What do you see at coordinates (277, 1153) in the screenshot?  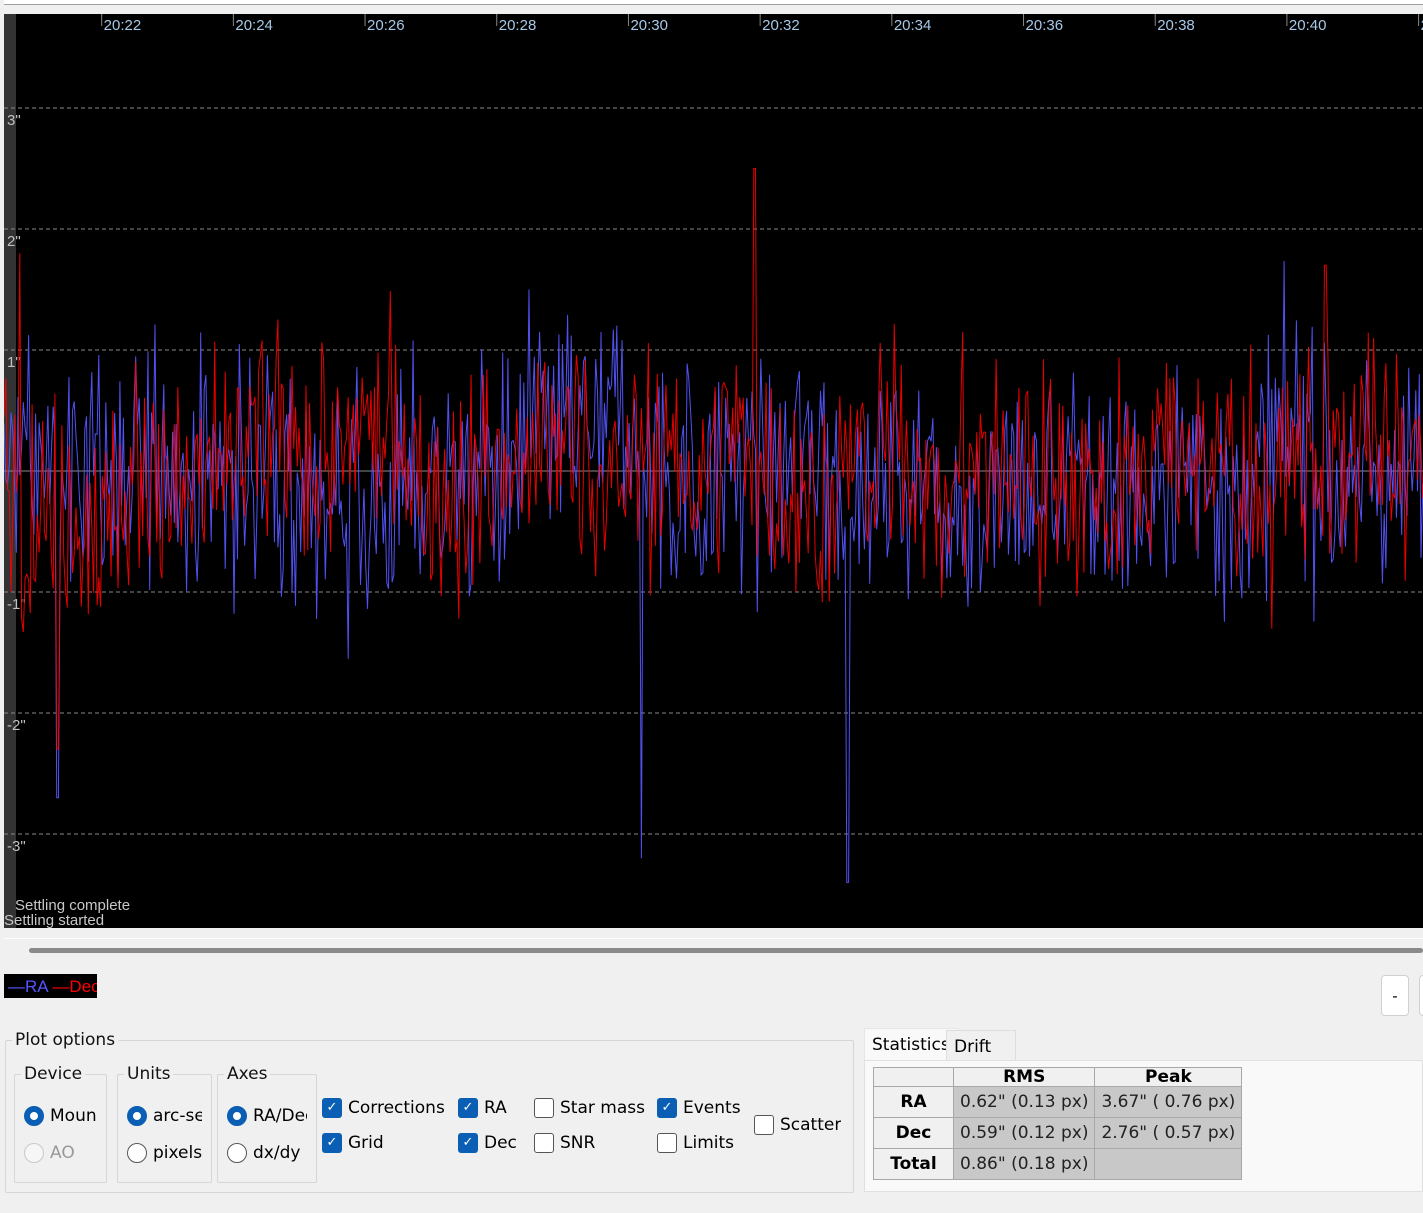 I see `radio-label: dx/dy` at bounding box center [277, 1153].